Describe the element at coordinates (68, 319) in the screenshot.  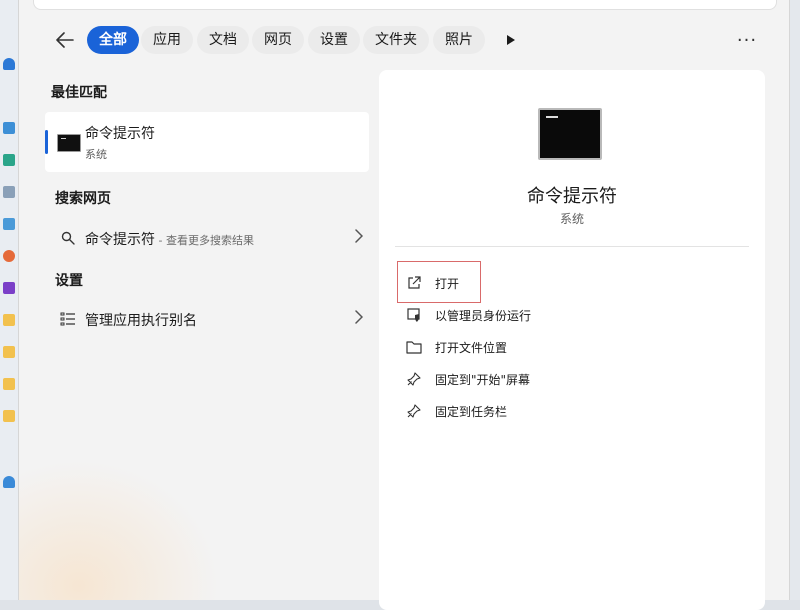
I see `list-settings-icon` at that location.